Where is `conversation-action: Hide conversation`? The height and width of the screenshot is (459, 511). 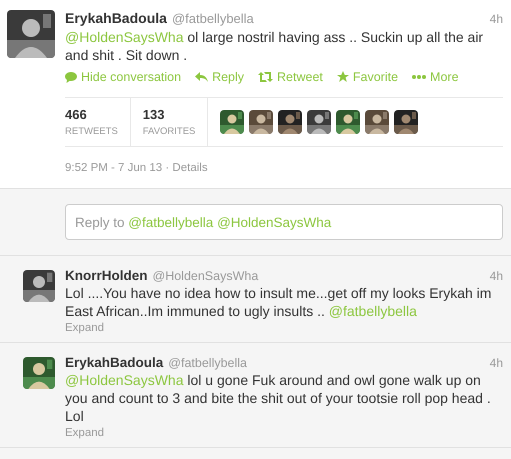 conversation-action: Hide conversation is located at coordinates (123, 77).